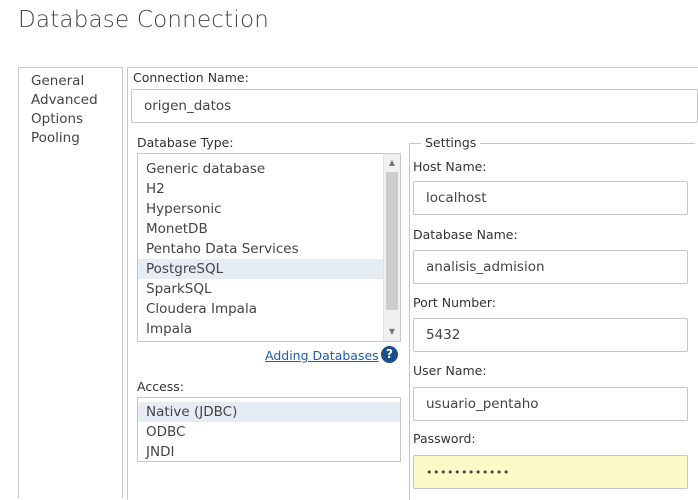 This screenshot has width=698, height=500. Describe the element at coordinates (260, 249) in the screenshot. I see `list-item: Pentaho Data Services` at that location.